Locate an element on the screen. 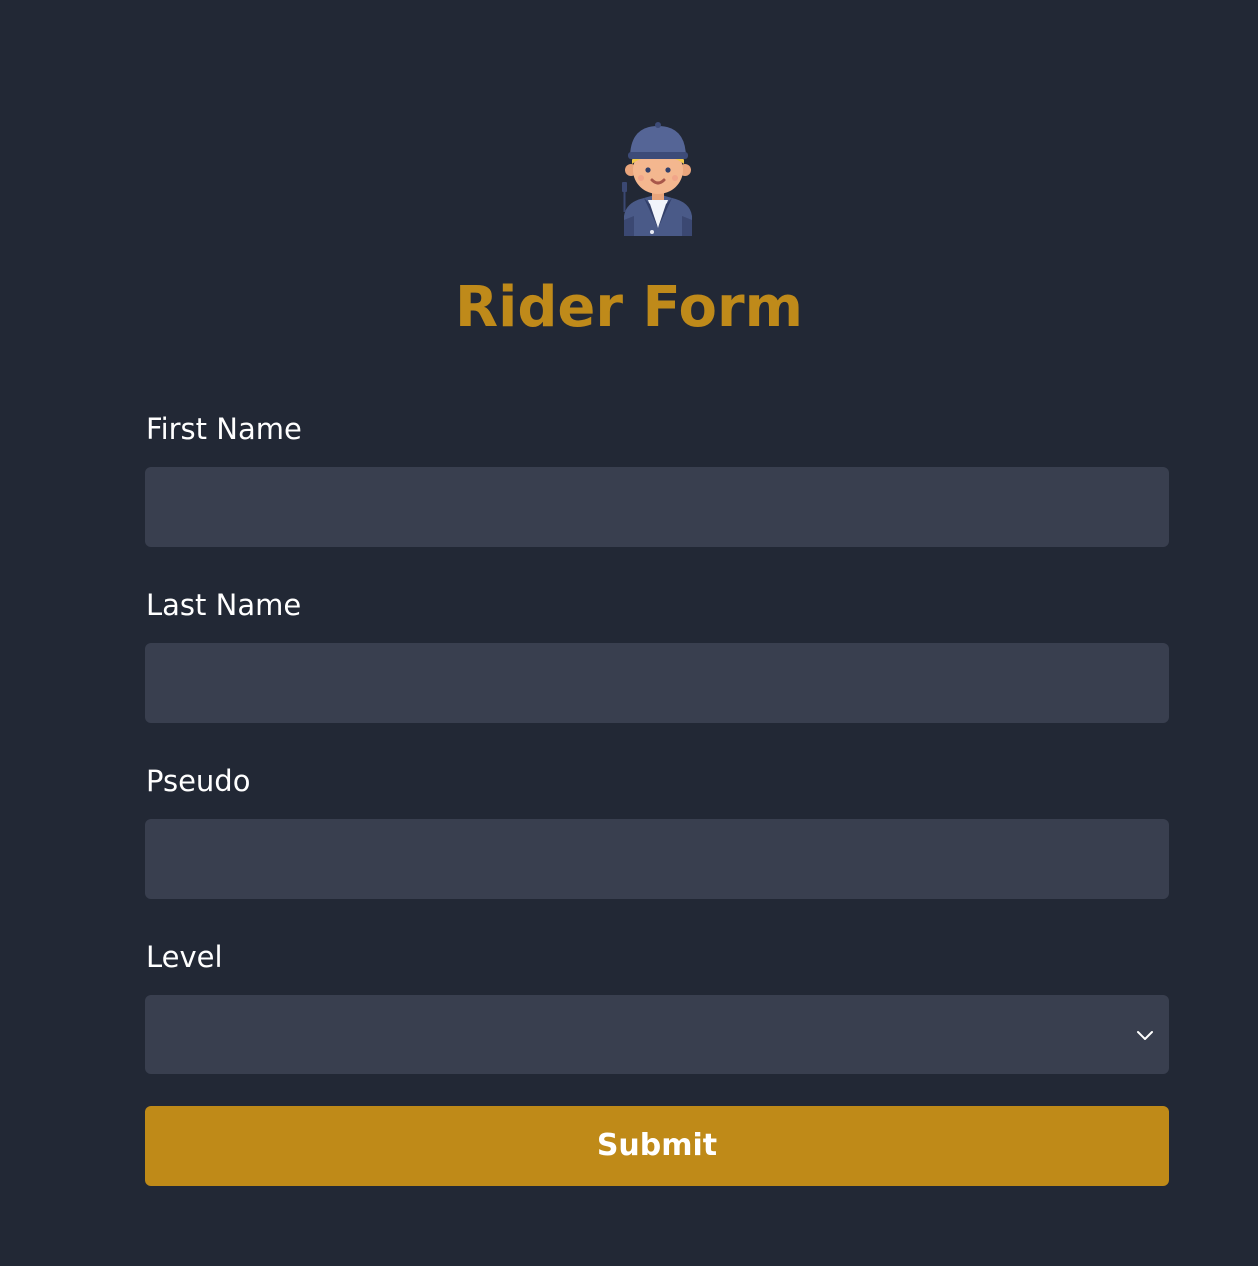 This screenshot has width=1258, height=1266. pseudo-input is located at coordinates (657, 859).